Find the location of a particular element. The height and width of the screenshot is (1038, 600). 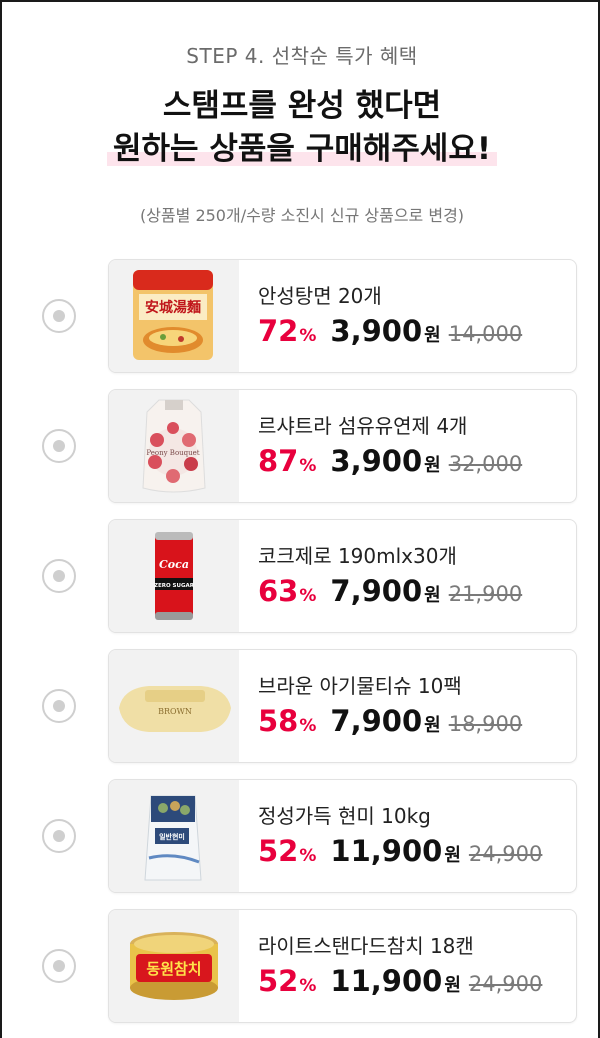

product-row: 동원참치 라이트스탠다드참치 18캔 52% 11,900 원 24,900 is located at coordinates (301, 966).